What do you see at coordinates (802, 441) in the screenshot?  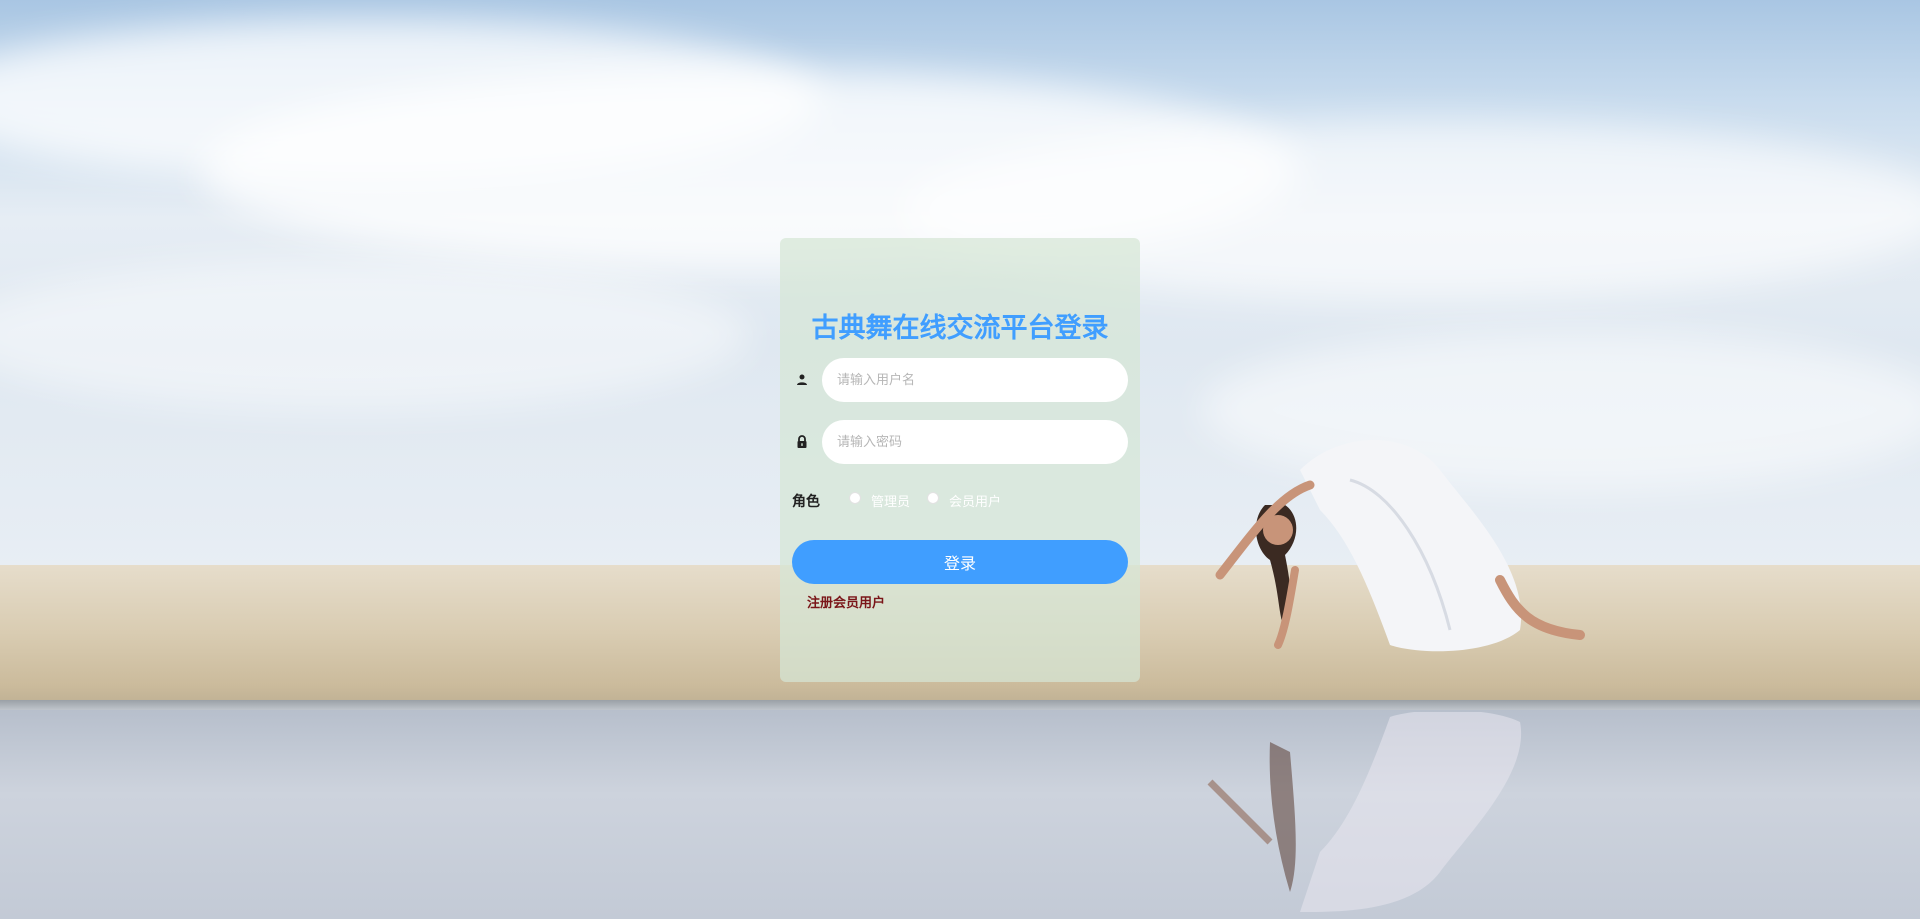 I see `lock-icon` at bounding box center [802, 441].